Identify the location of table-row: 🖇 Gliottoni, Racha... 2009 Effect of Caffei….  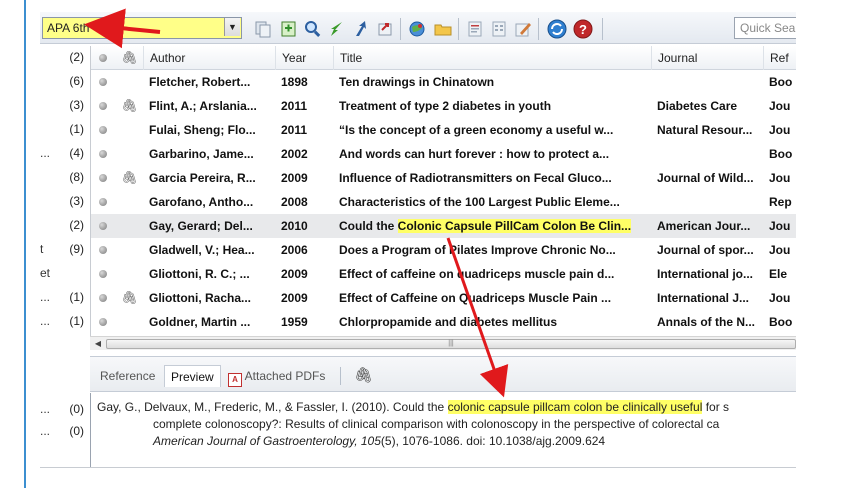
(443, 298).